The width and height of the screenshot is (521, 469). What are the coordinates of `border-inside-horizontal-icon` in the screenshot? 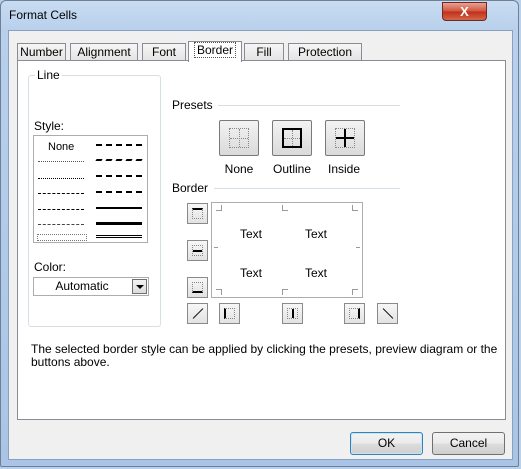 It's located at (197, 250).